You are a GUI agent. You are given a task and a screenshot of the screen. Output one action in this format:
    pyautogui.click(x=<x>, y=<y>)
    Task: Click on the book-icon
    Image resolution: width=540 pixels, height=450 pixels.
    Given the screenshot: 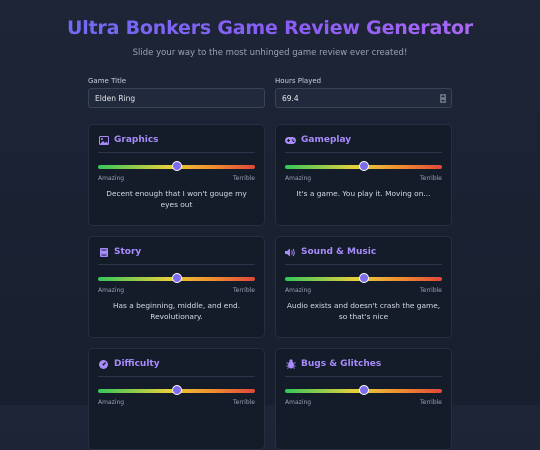 What is the action you would take?
    pyautogui.click(x=103, y=252)
    